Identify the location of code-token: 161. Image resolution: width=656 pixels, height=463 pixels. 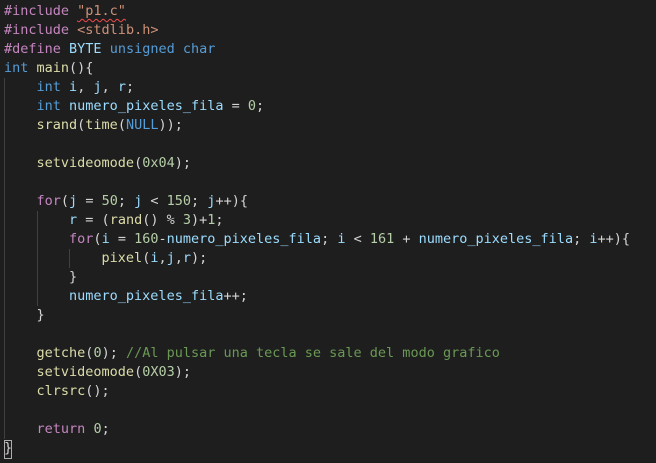
(382, 239).